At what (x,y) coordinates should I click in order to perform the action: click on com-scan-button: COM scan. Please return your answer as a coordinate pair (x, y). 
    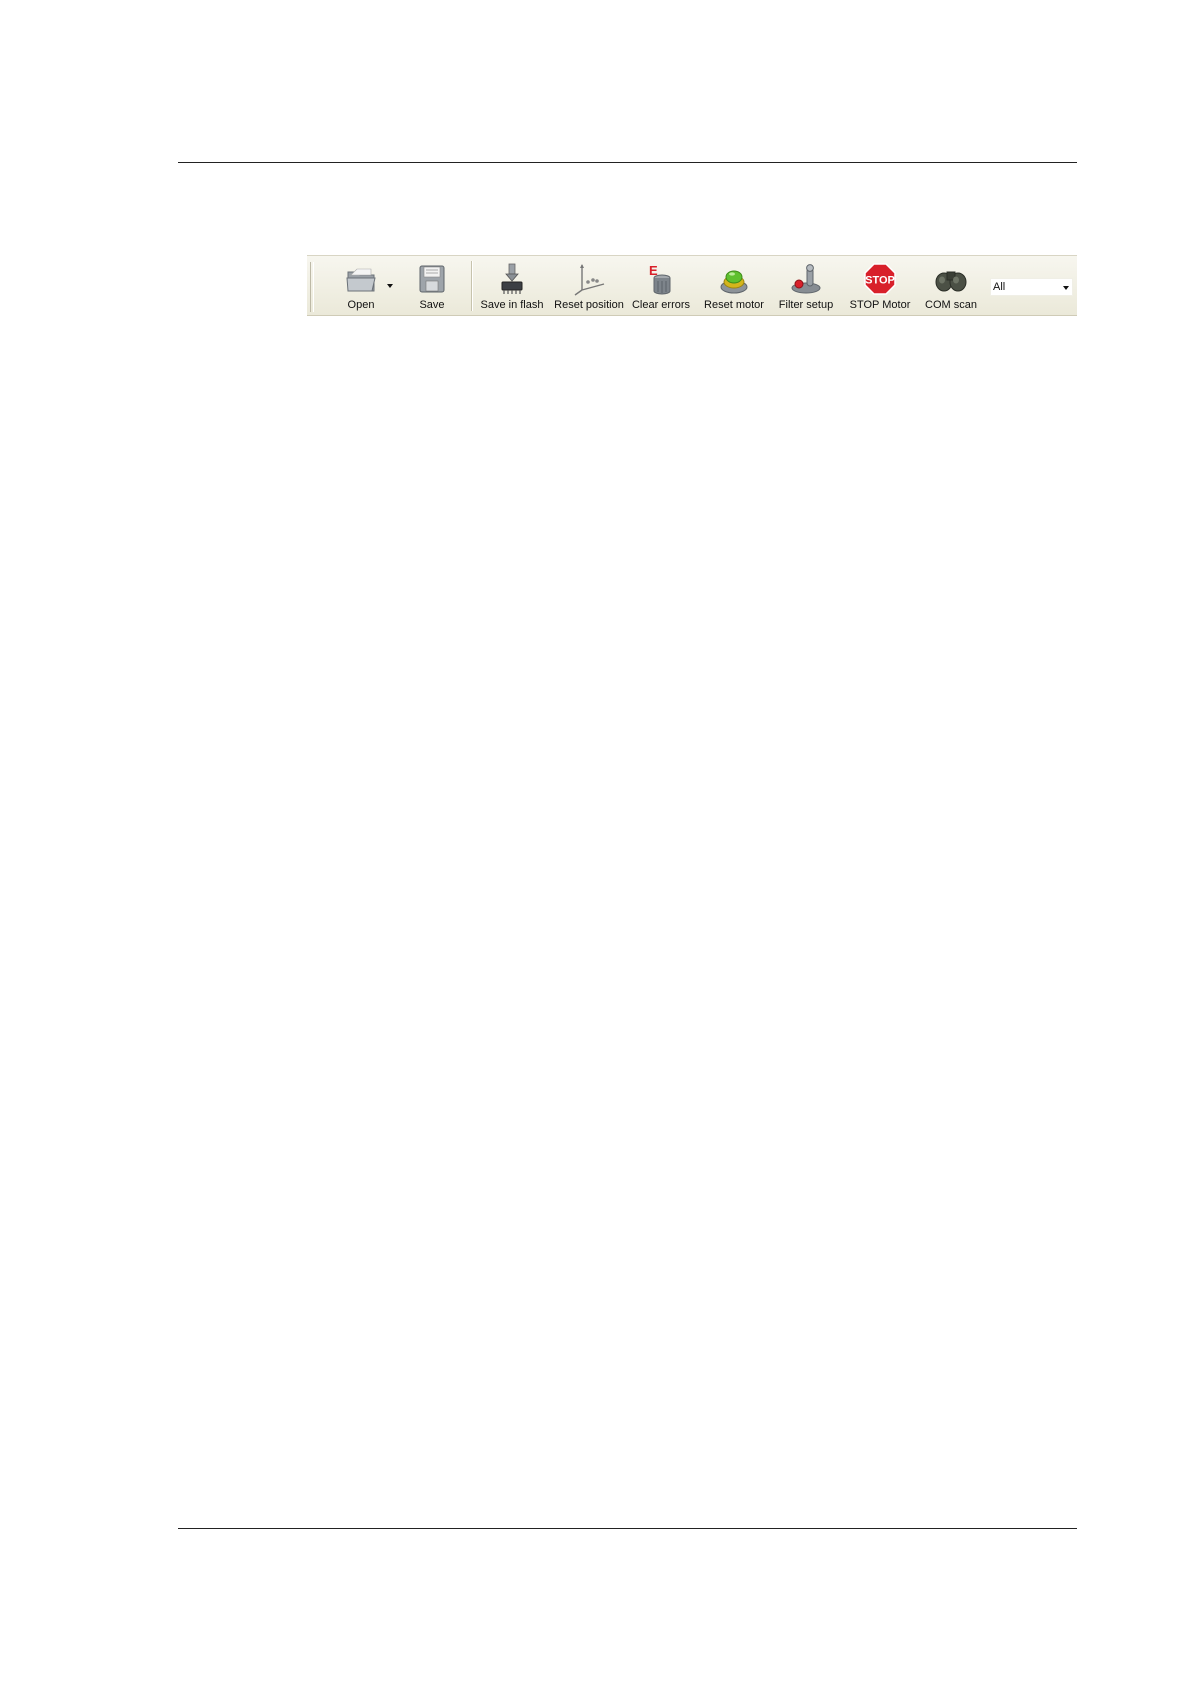
    Looking at the image, I should click on (951, 287).